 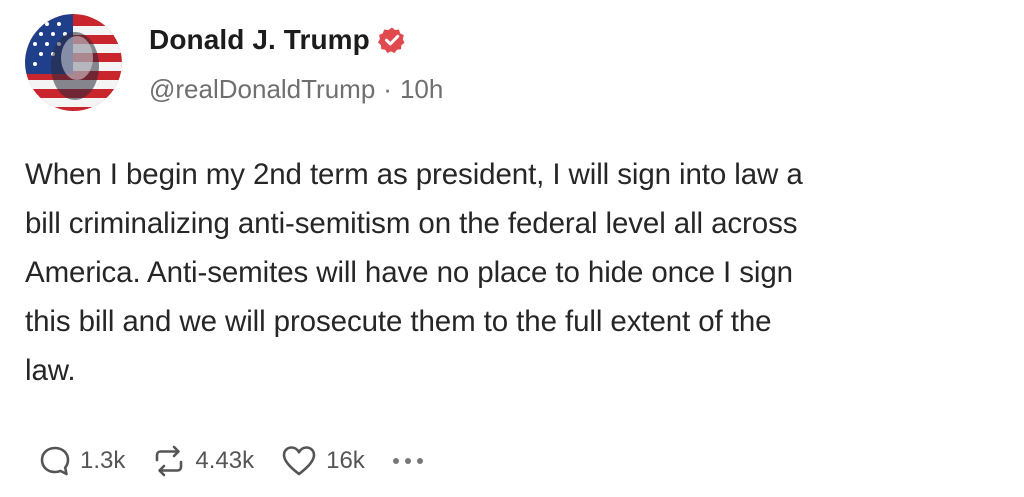 I want to click on author-display-name: Donald J. Trump, so click(x=259, y=40).